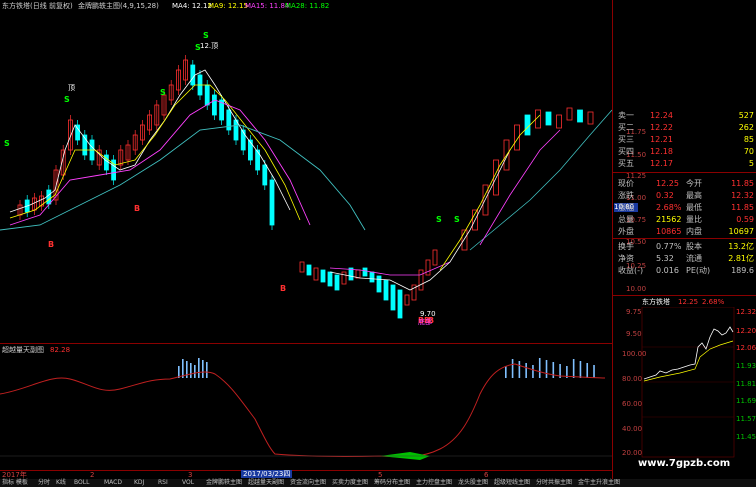  I want to click on quote-label: 内盘, so click(694, 231).